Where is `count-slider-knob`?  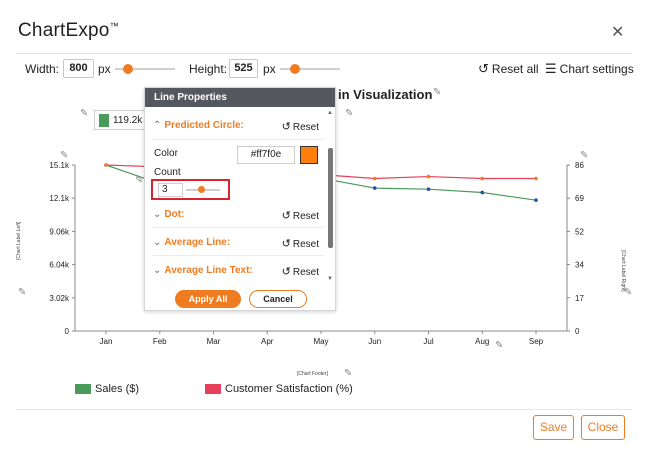
count-slider-knob is located at coordinates (202, 189).